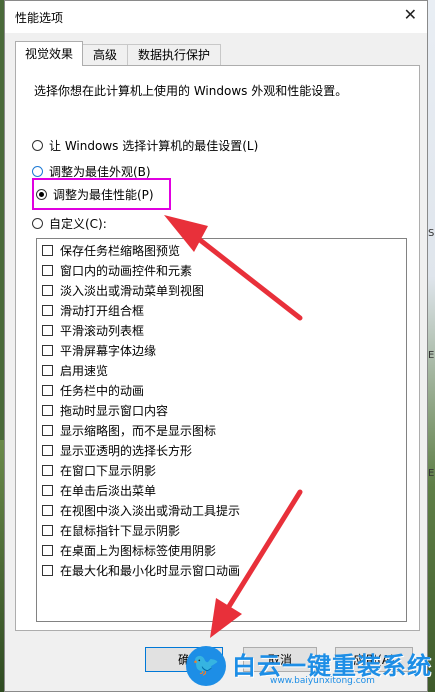 This screenshot has height=692, width=435. I want to click on radio-custom: 自定义(C):, so click(69, 223).